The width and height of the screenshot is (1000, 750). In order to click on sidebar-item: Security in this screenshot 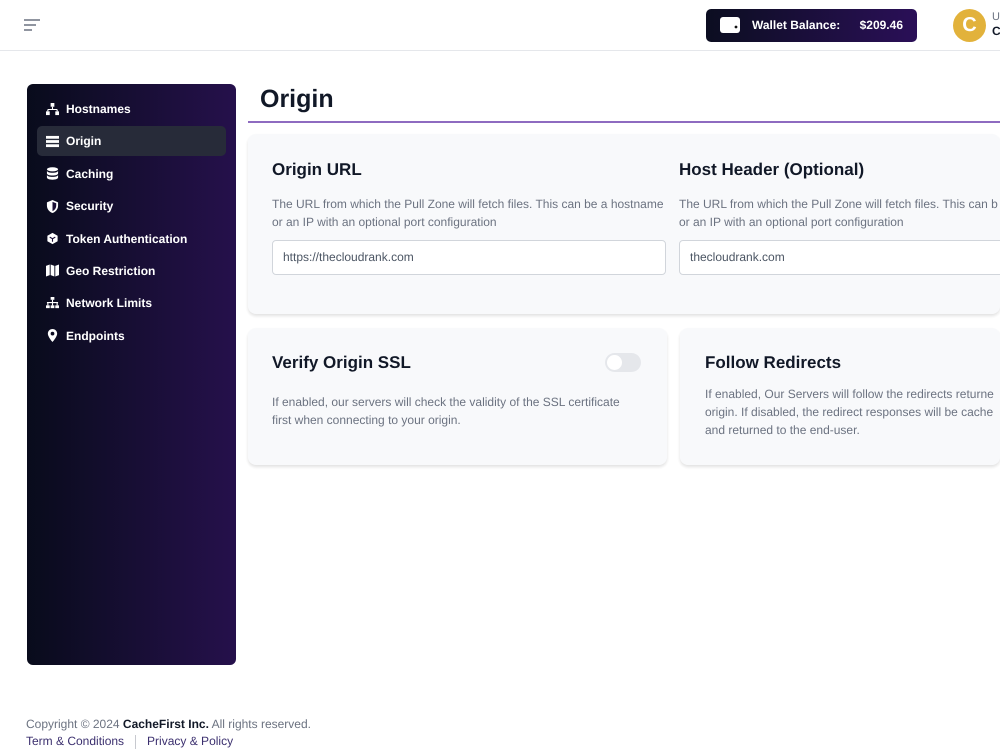, I will do `click(131, 206)`.